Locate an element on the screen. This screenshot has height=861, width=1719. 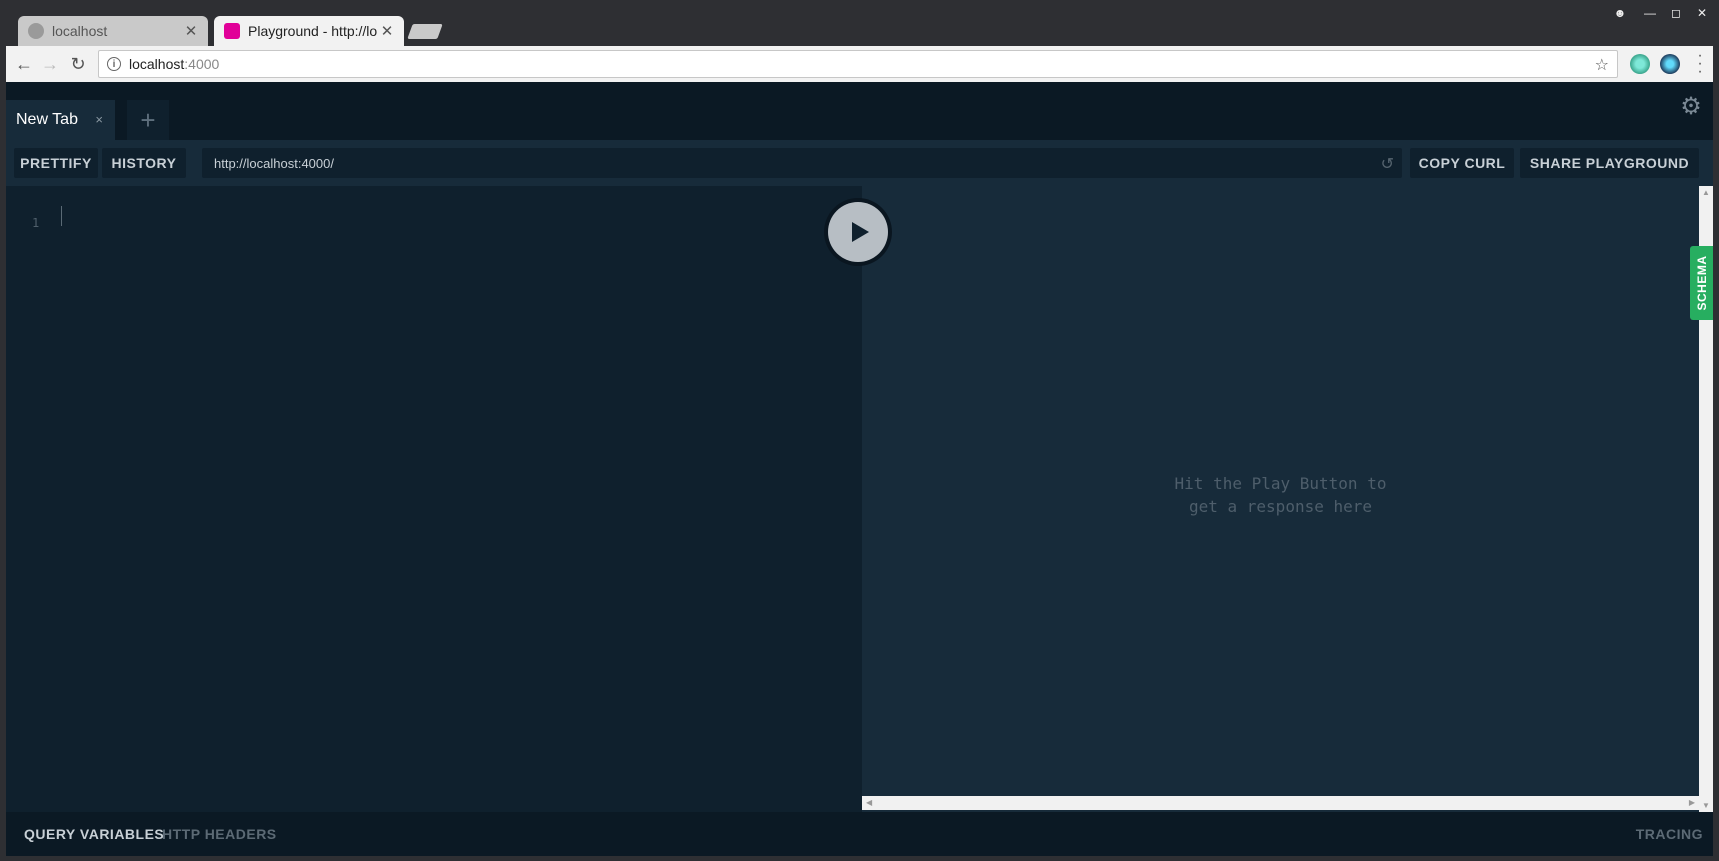
settings-gear-icon: ⚙ is located at coordinates (1691, 106).